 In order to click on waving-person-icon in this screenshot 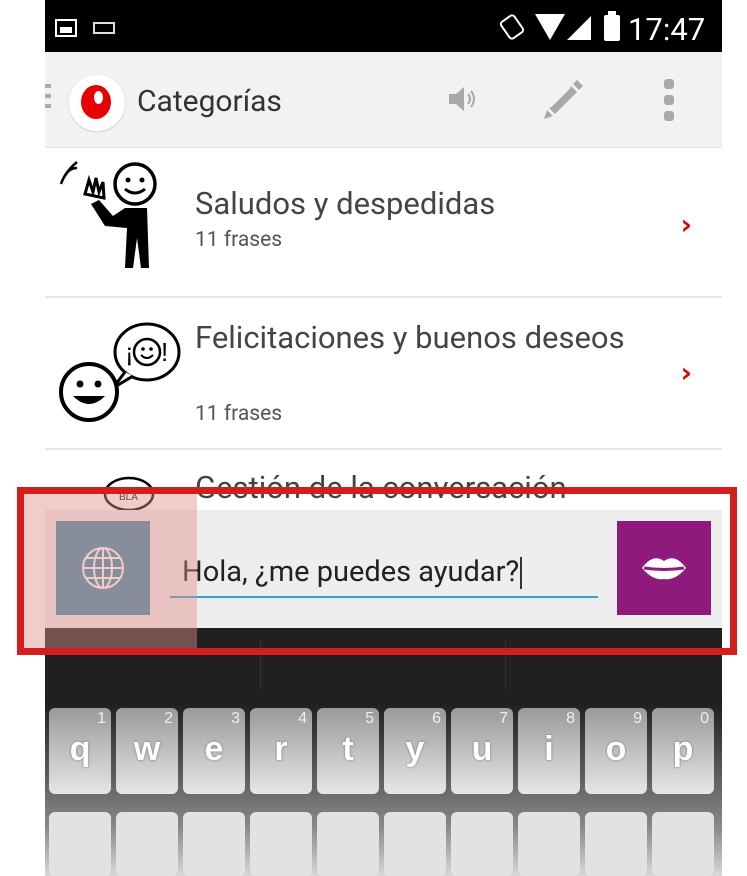, I will do `click(108, 214)`.